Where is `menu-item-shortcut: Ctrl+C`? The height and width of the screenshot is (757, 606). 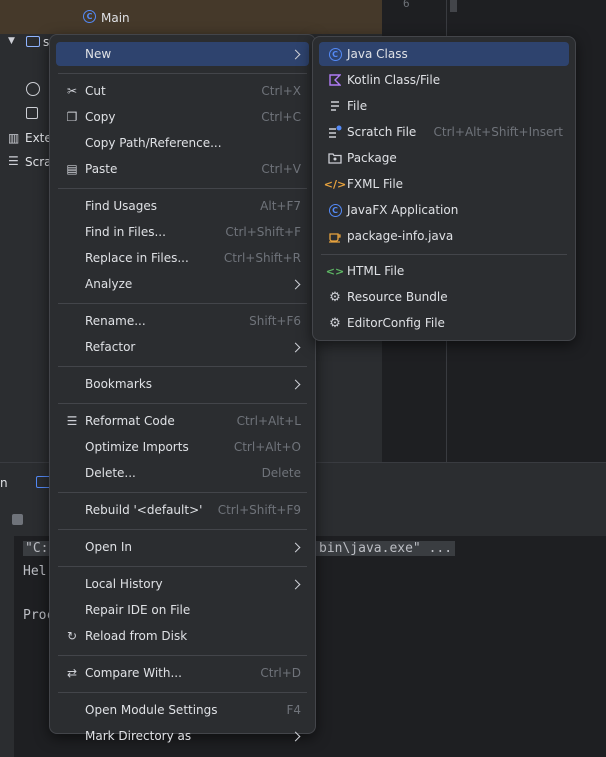
menu-item-shortcut: Ctrl+C is located at coordinates (281, 117).